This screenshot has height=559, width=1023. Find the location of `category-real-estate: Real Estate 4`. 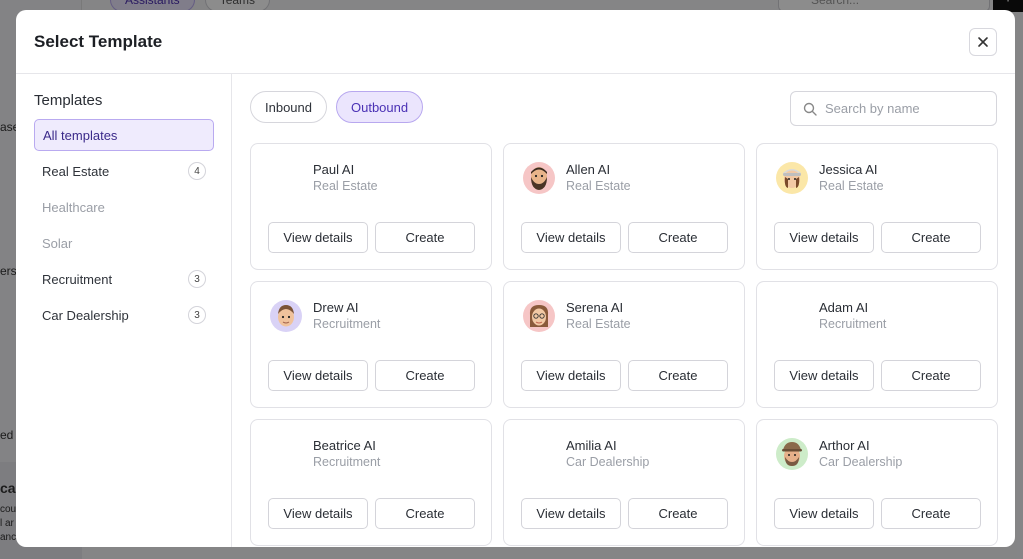

category-real-estate: Real Estate 4 is located at coordinates (124, 171).